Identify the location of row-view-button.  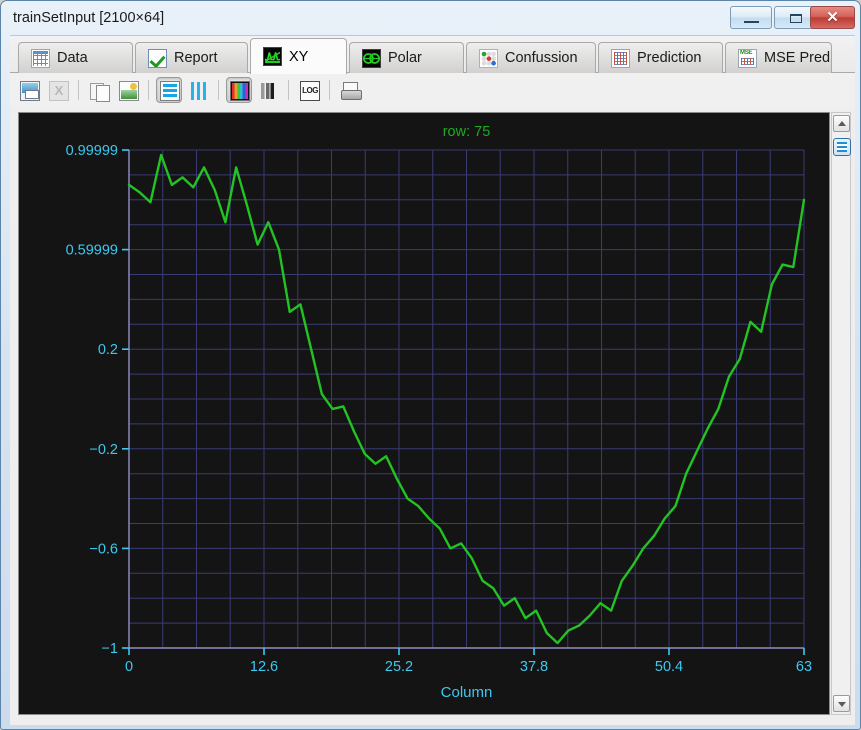
(169, 90).